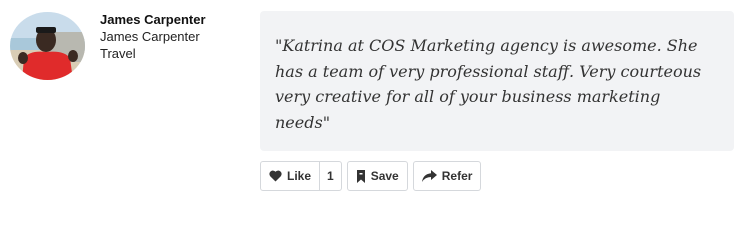 Image resolution: width=750 pixels, height=250 pixels. What do you see at coordinates (150, 45) in the screenshot?
I see `author-company: James Carpenter Travel` at bounding box center [150, 45].